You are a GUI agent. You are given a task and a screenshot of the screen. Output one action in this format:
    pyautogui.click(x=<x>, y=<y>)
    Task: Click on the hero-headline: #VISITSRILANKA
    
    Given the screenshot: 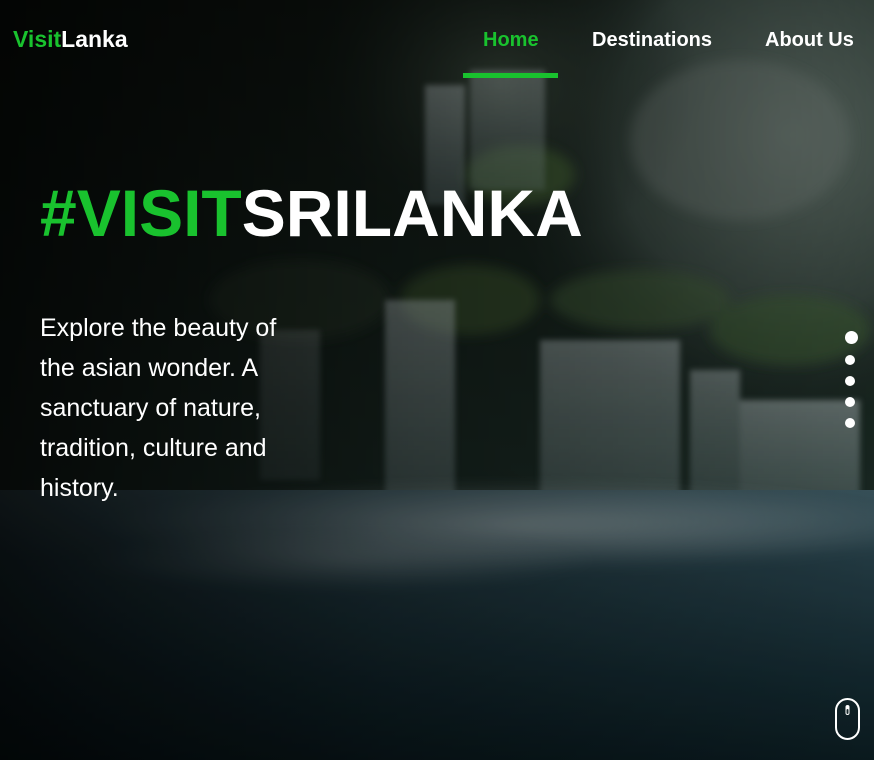 What is the action you would take?
    pyautogui.click(x=311, y=213)
    